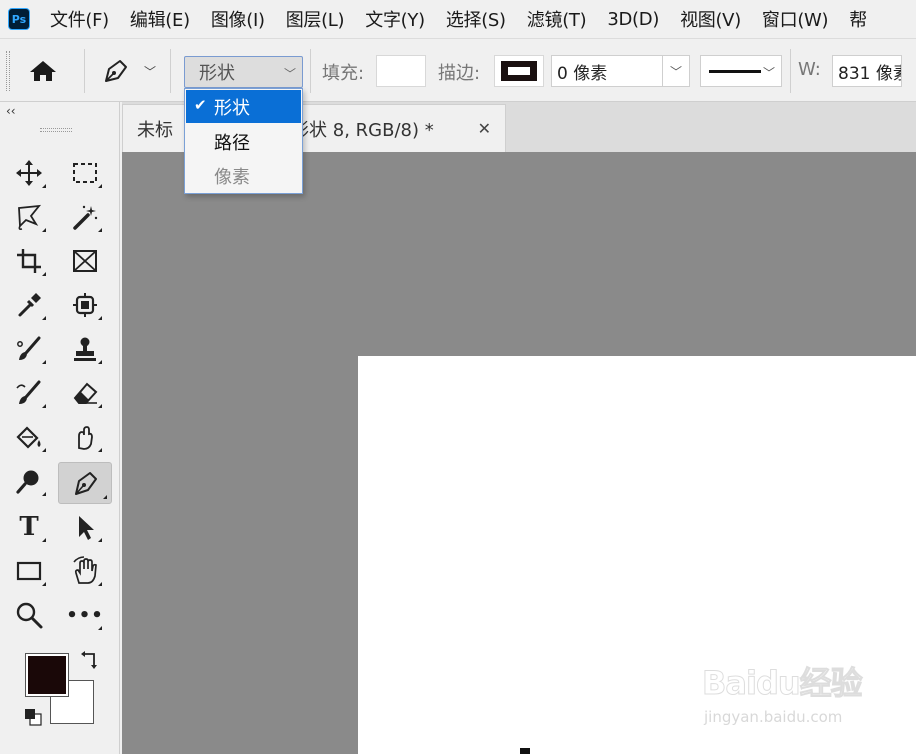 The height and width of the screenshot is (754, 916). What do you see at coordinates (60, 428) in the screenshot?
I see `tools-panel: ‹‹ T •••` at bounding box center [60, 428].